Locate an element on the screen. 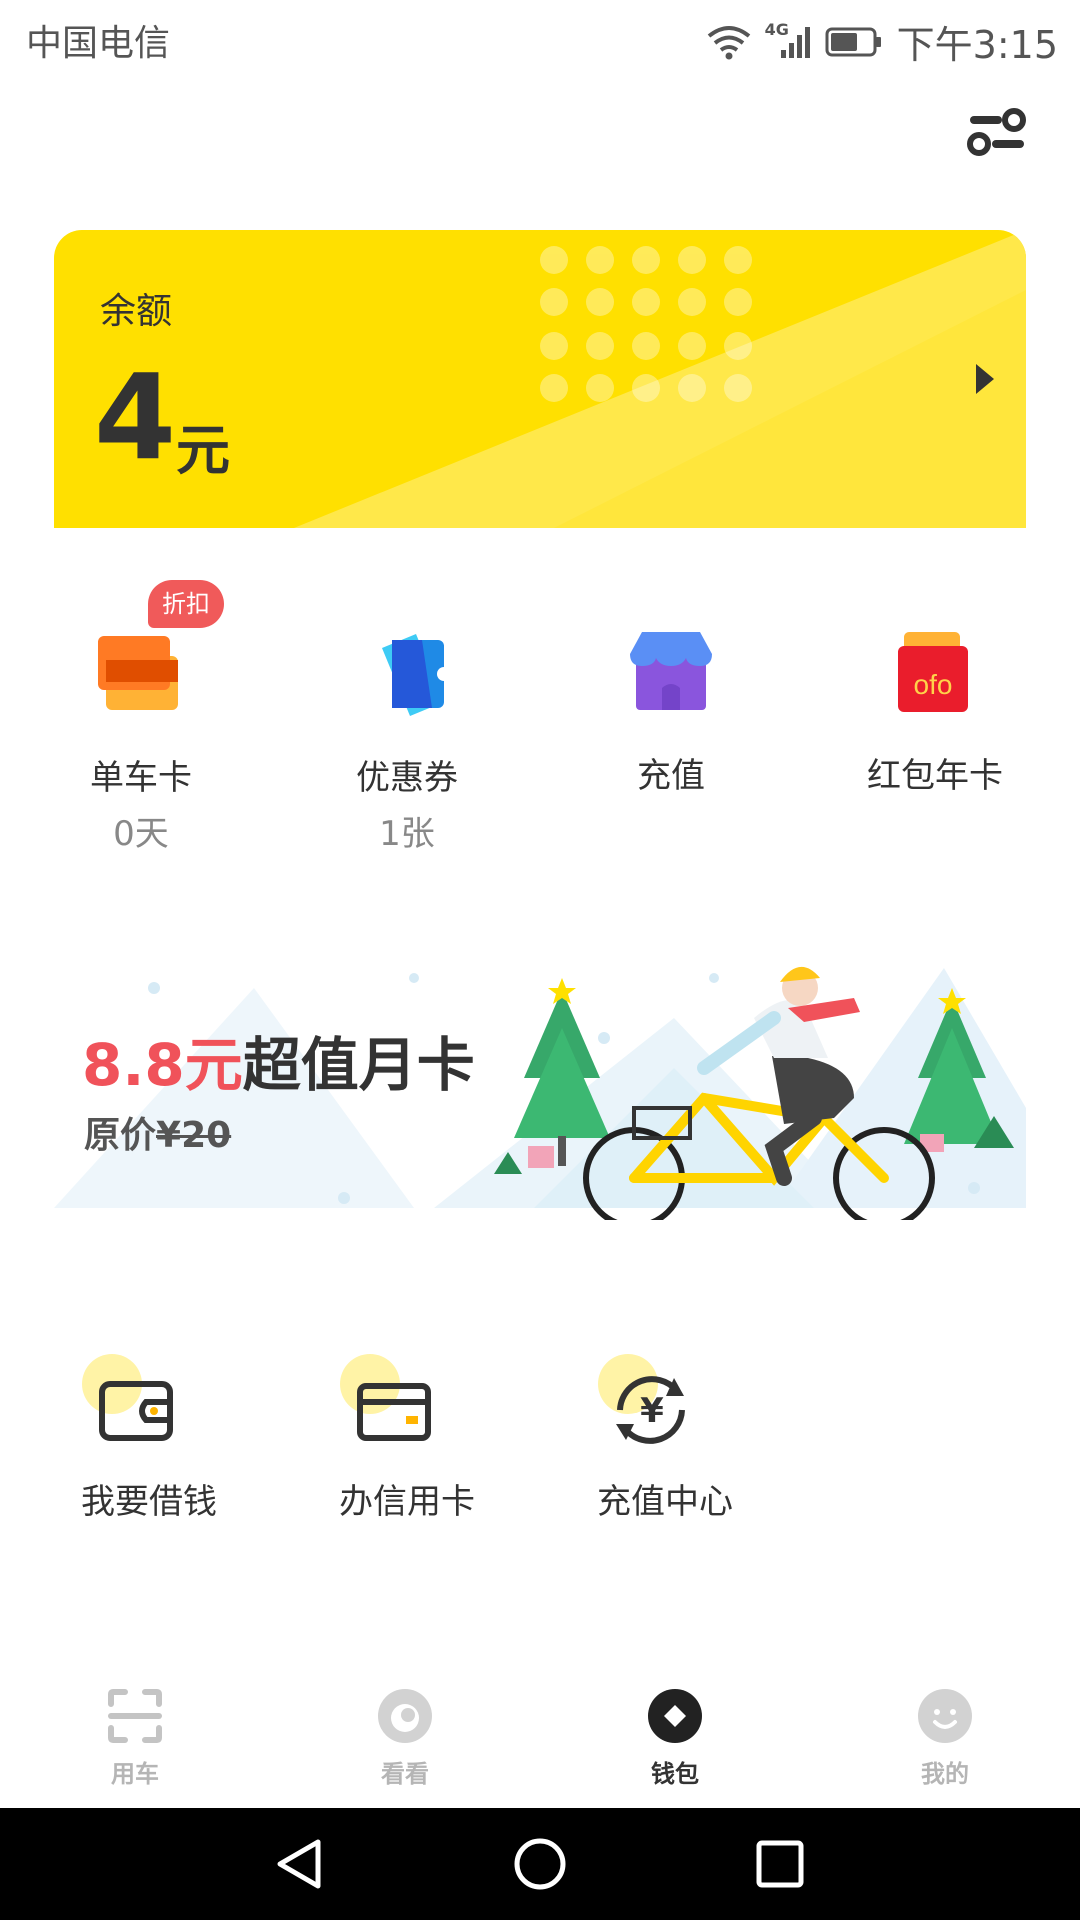 This screenshot has width=1080, height=1920. yuan-exchange-icon: ¥ is located at coordinates (641, 1399).